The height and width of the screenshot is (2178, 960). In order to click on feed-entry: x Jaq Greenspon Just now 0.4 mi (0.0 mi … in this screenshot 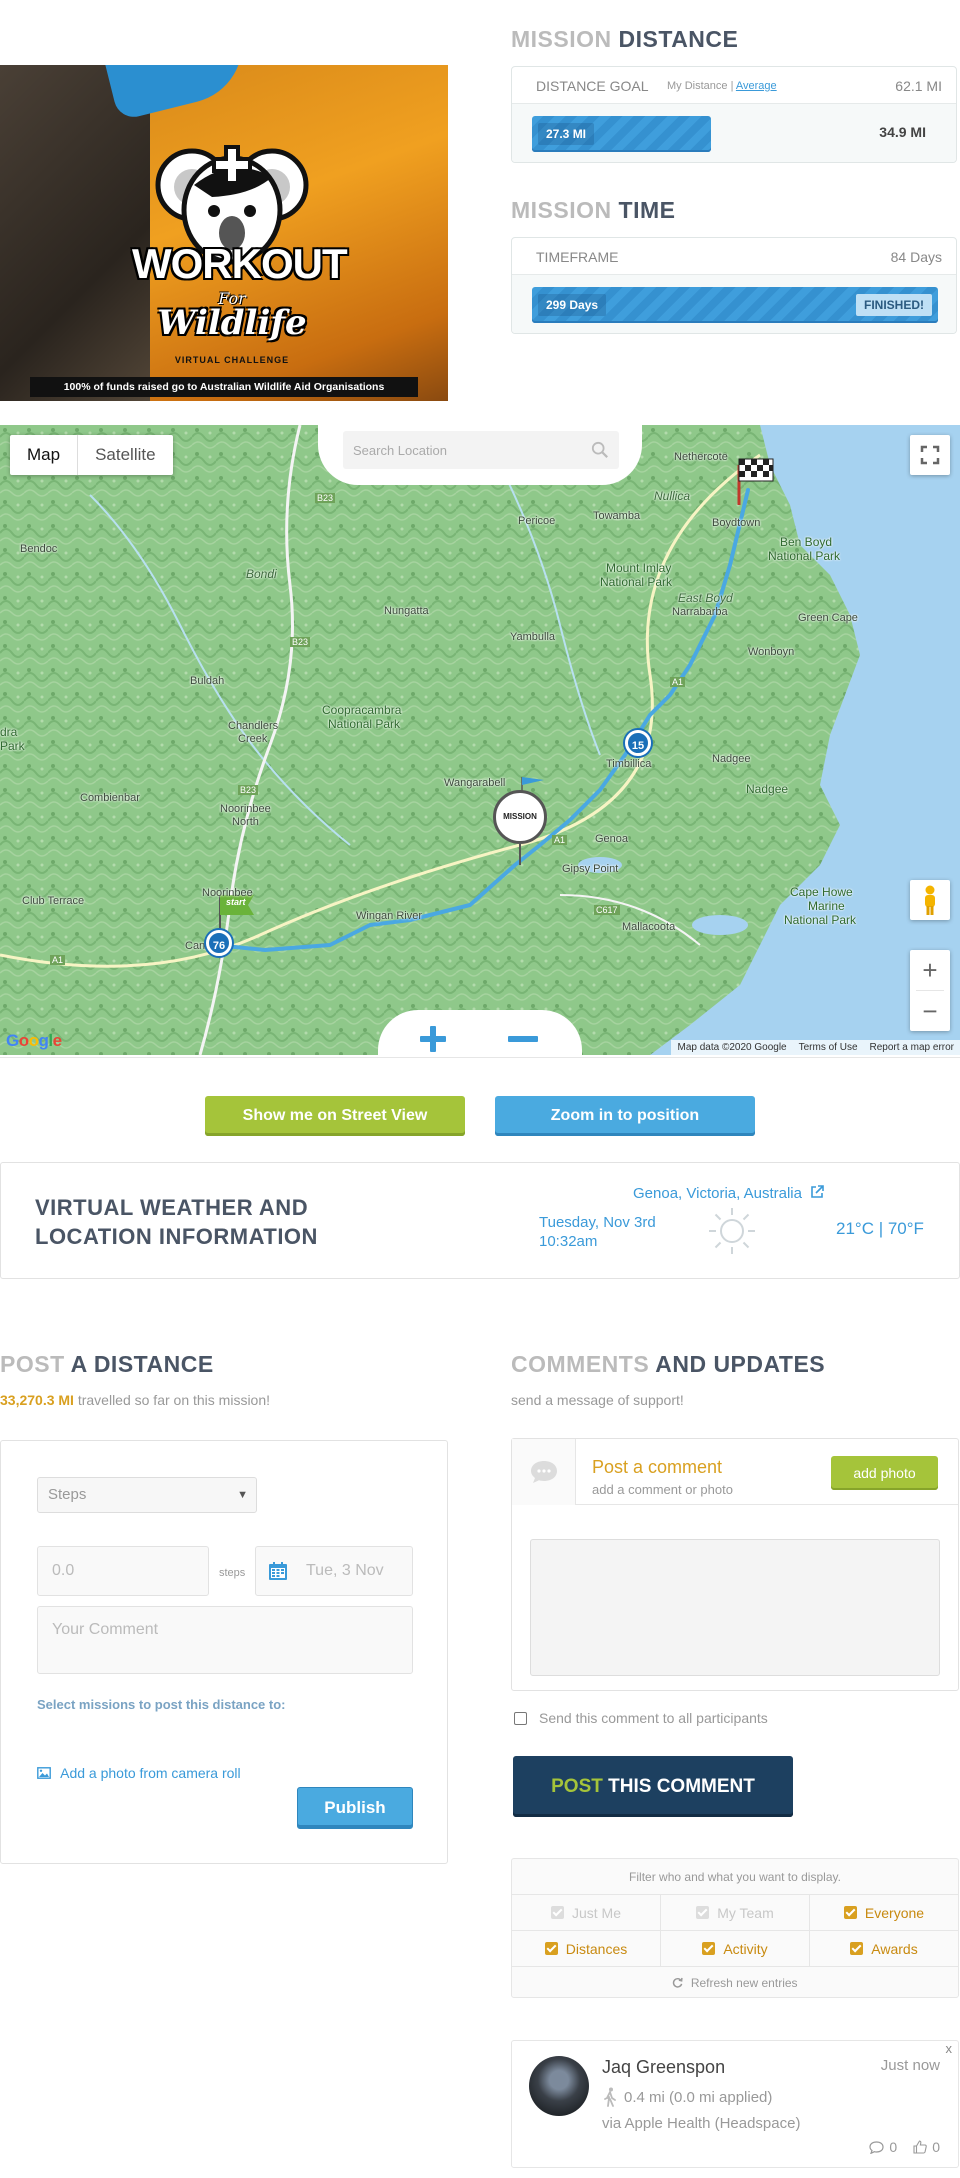, I will do `click(735, 2104)`.